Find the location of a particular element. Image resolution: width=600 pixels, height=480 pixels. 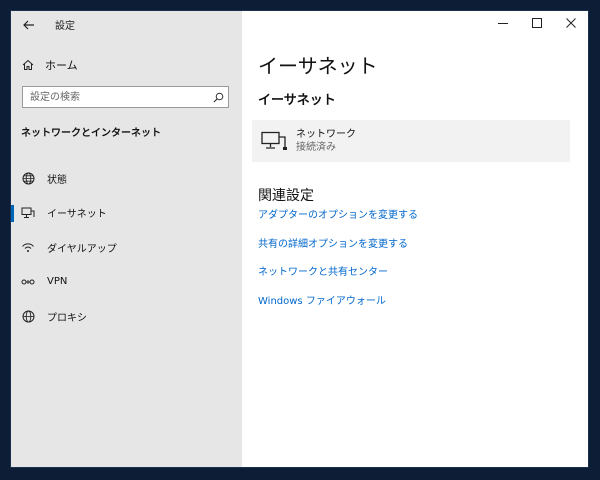

window-controls is located at coordinates (537, 23).